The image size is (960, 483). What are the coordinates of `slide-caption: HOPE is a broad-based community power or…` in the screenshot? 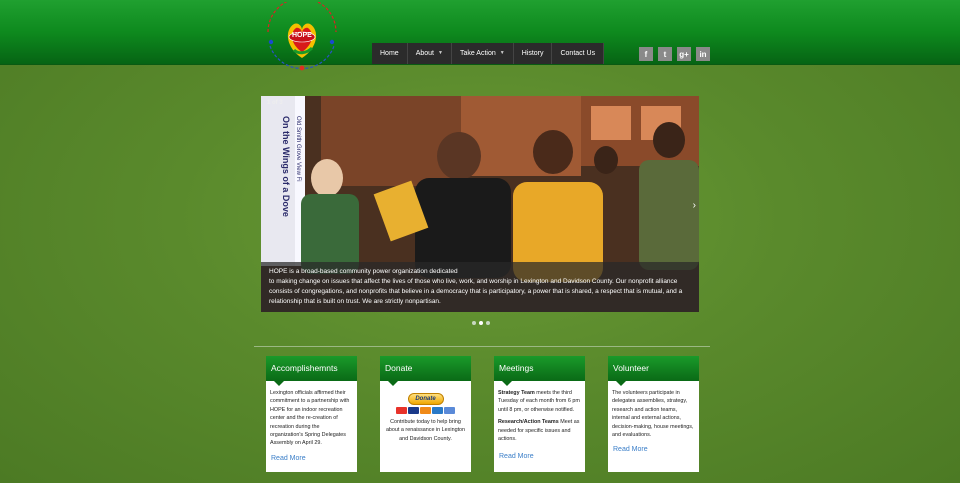 It's located at (480, 287).